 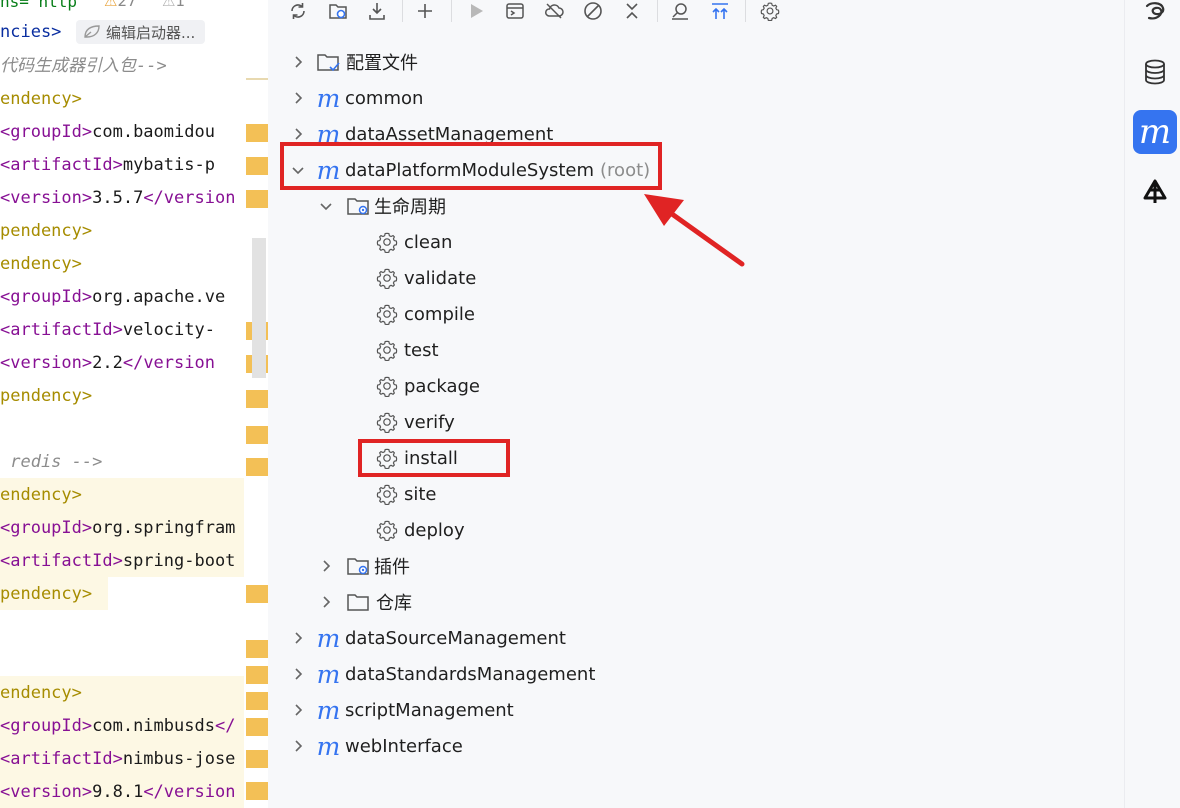 I want to click on goal-label: validate, so click(x=440, y=278).